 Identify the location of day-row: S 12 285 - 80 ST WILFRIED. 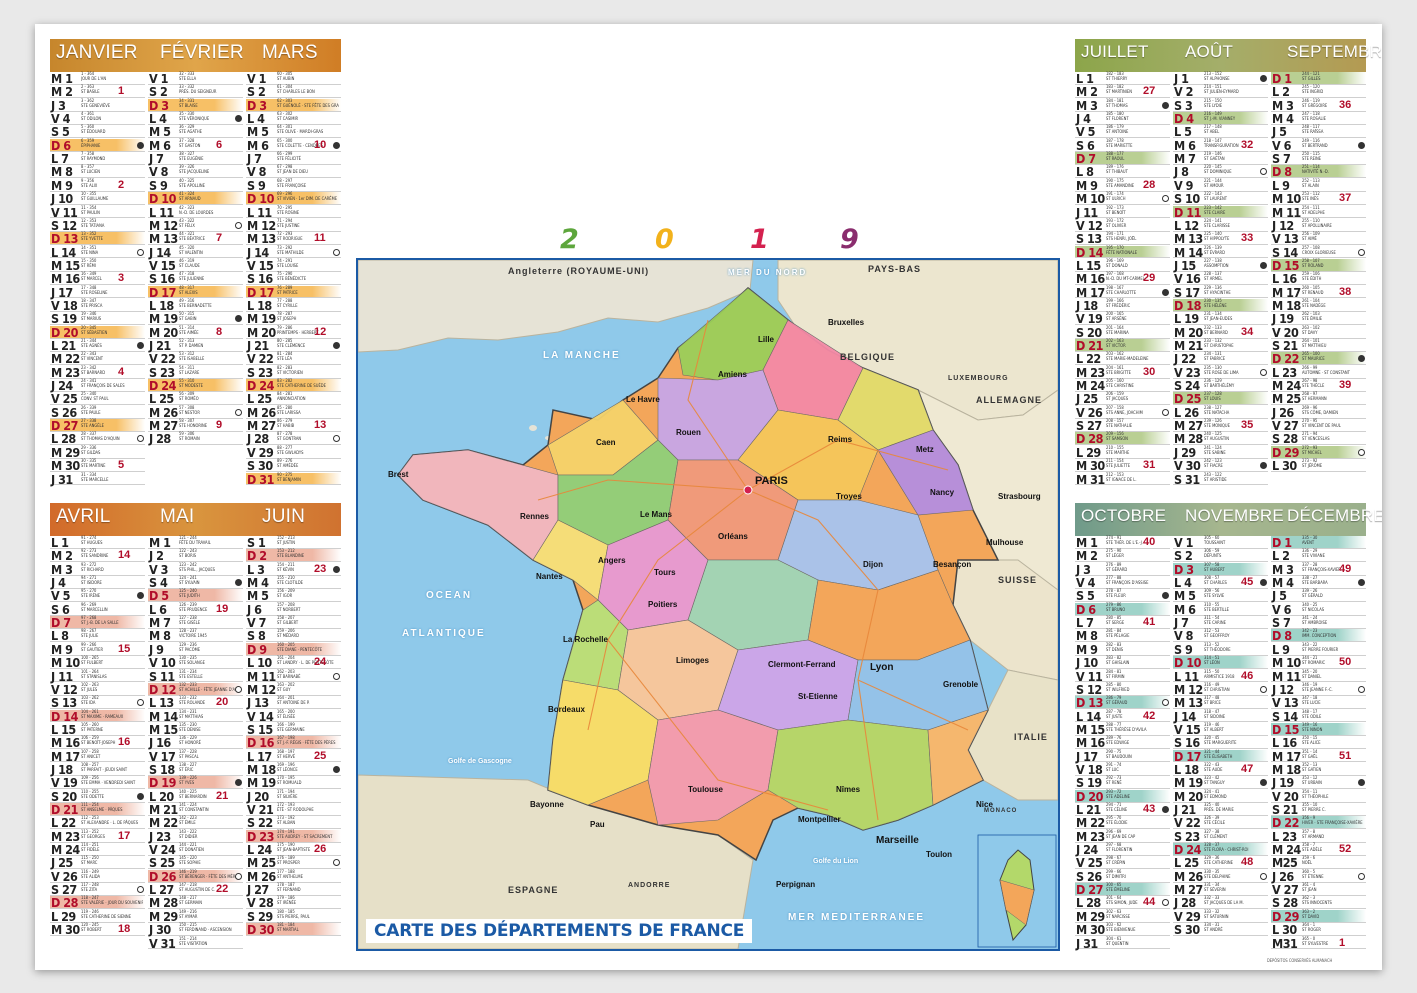
(1122, 689).